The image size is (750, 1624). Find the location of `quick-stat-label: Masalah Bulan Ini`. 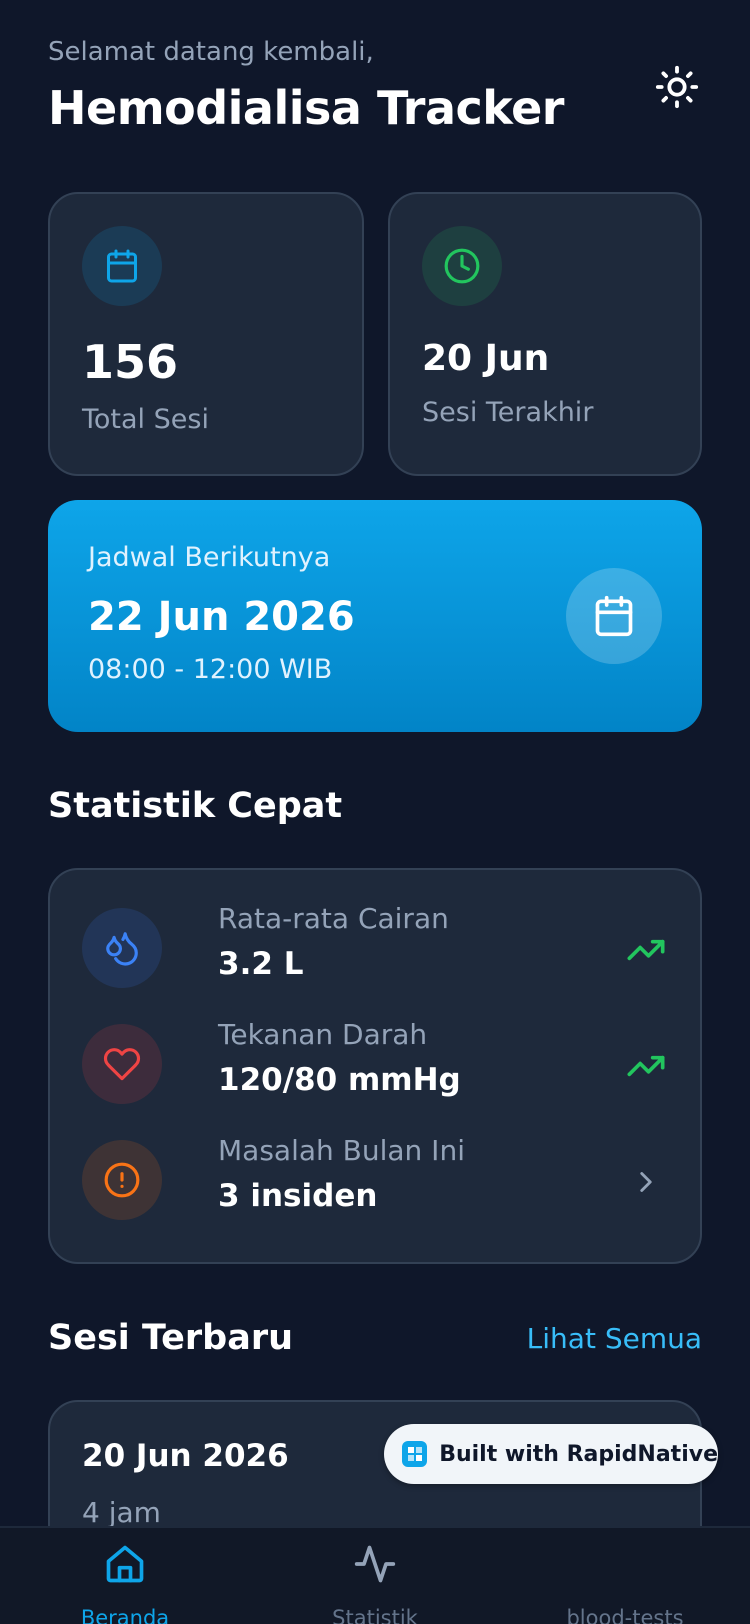

quick-stat-label: Masalah Bulan Ini is located at coordinates (341, 1150).